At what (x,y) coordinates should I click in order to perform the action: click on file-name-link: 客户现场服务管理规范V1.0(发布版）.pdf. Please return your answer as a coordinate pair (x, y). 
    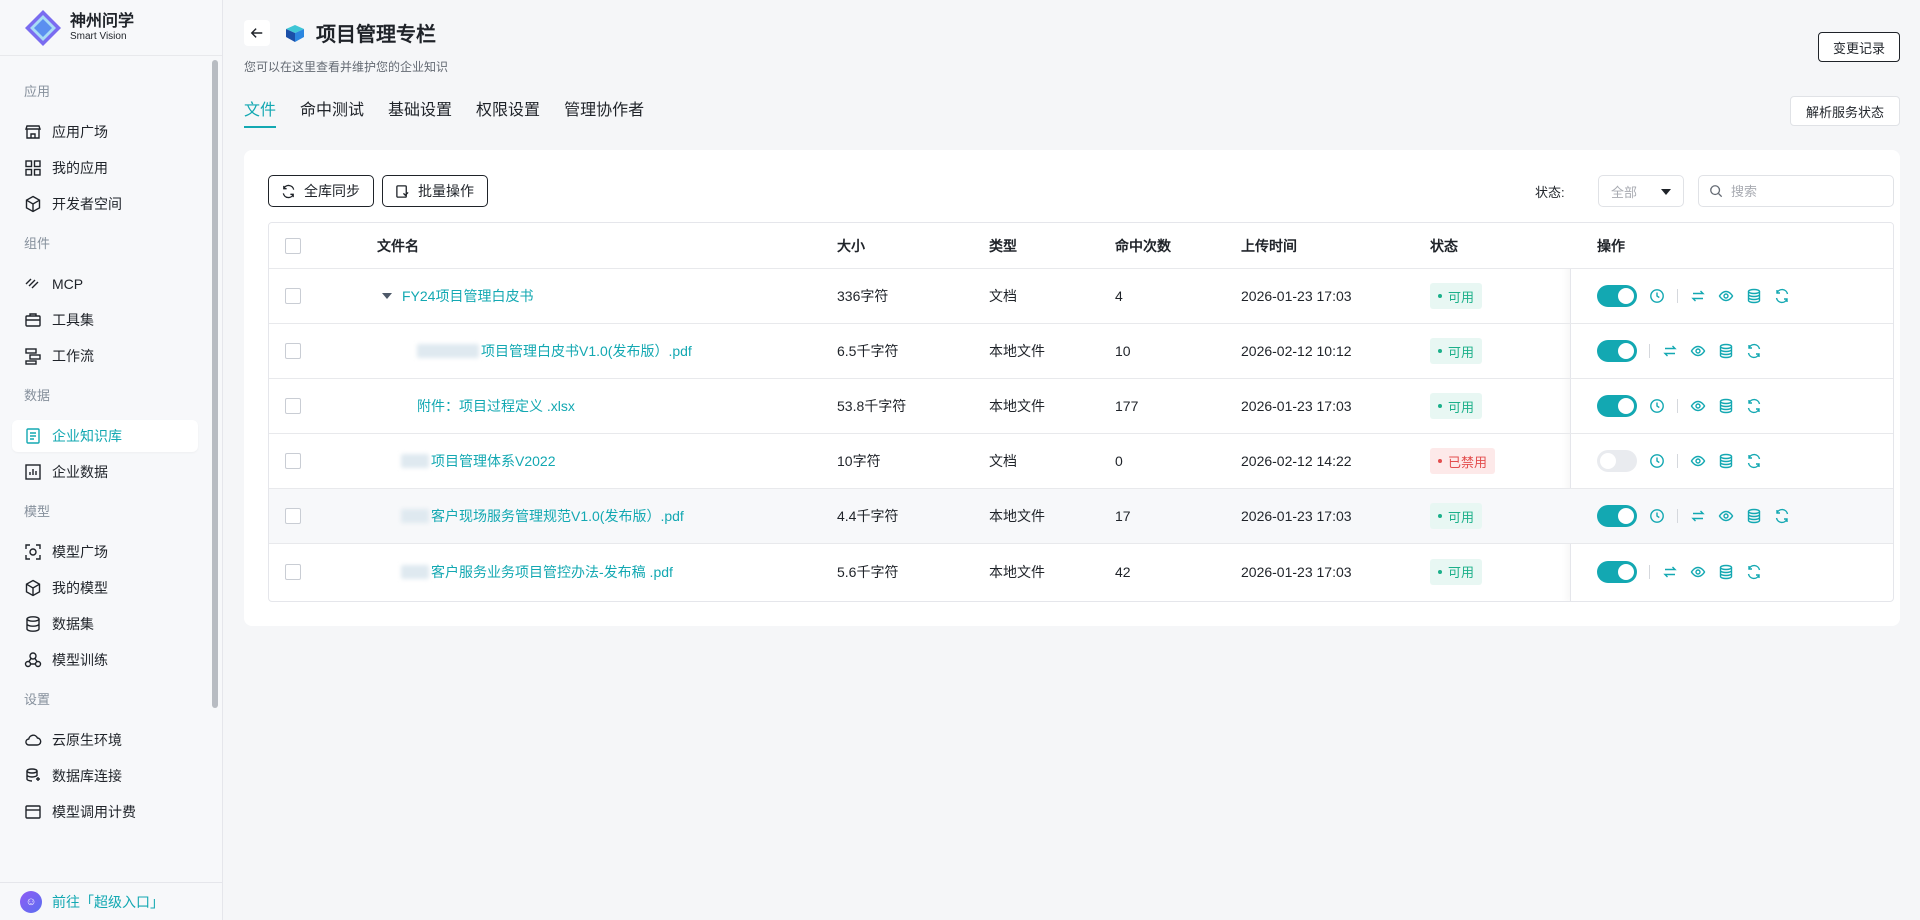
    Looking at the image, I should click on (557, 516).